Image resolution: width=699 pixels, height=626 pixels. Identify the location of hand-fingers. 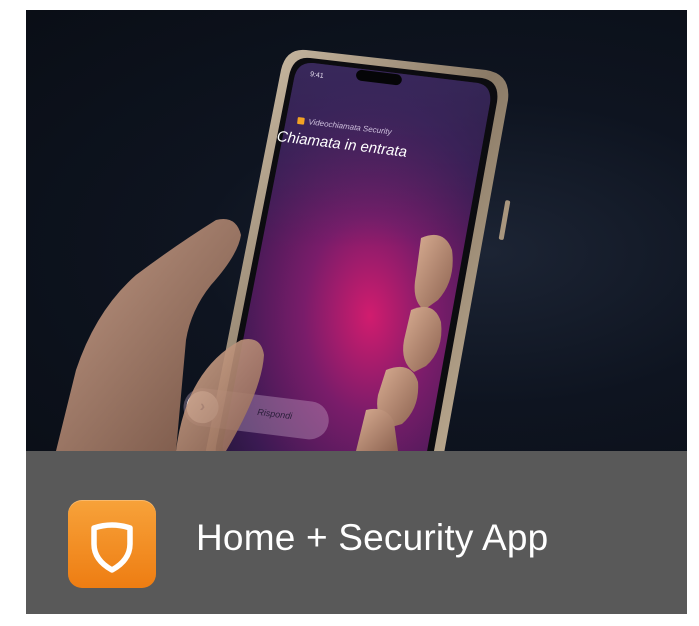
(314, 342).